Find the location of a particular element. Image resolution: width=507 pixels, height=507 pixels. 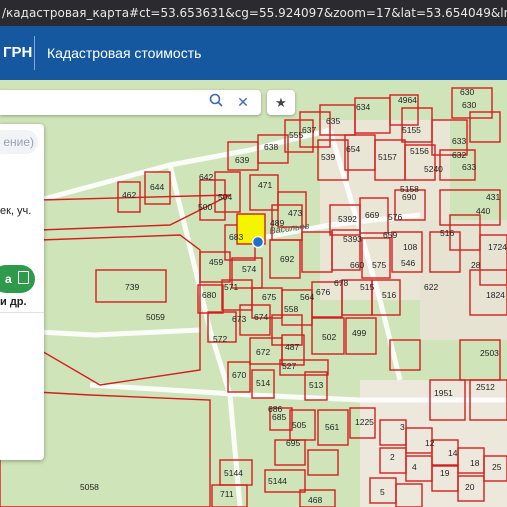

parcel-label: 539 is located at coordinates (328, 157).